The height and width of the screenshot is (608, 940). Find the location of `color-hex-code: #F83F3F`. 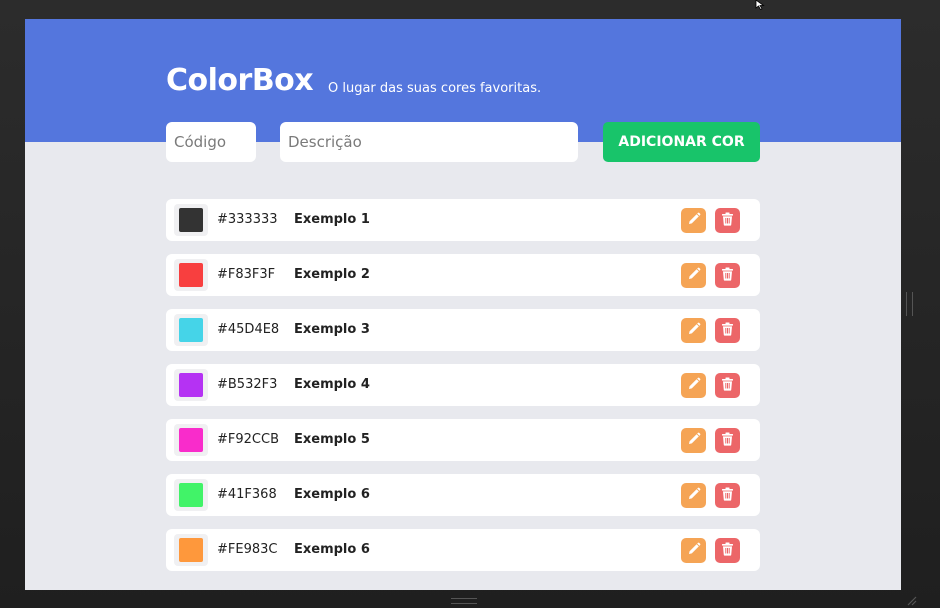

color-hex-code: #F83F3F is located at coordinates (246, 274).